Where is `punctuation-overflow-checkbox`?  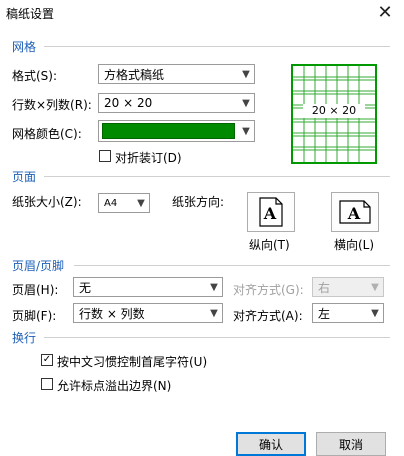 punctuation-overflow-checkbox is located at coordinates (47, 384).